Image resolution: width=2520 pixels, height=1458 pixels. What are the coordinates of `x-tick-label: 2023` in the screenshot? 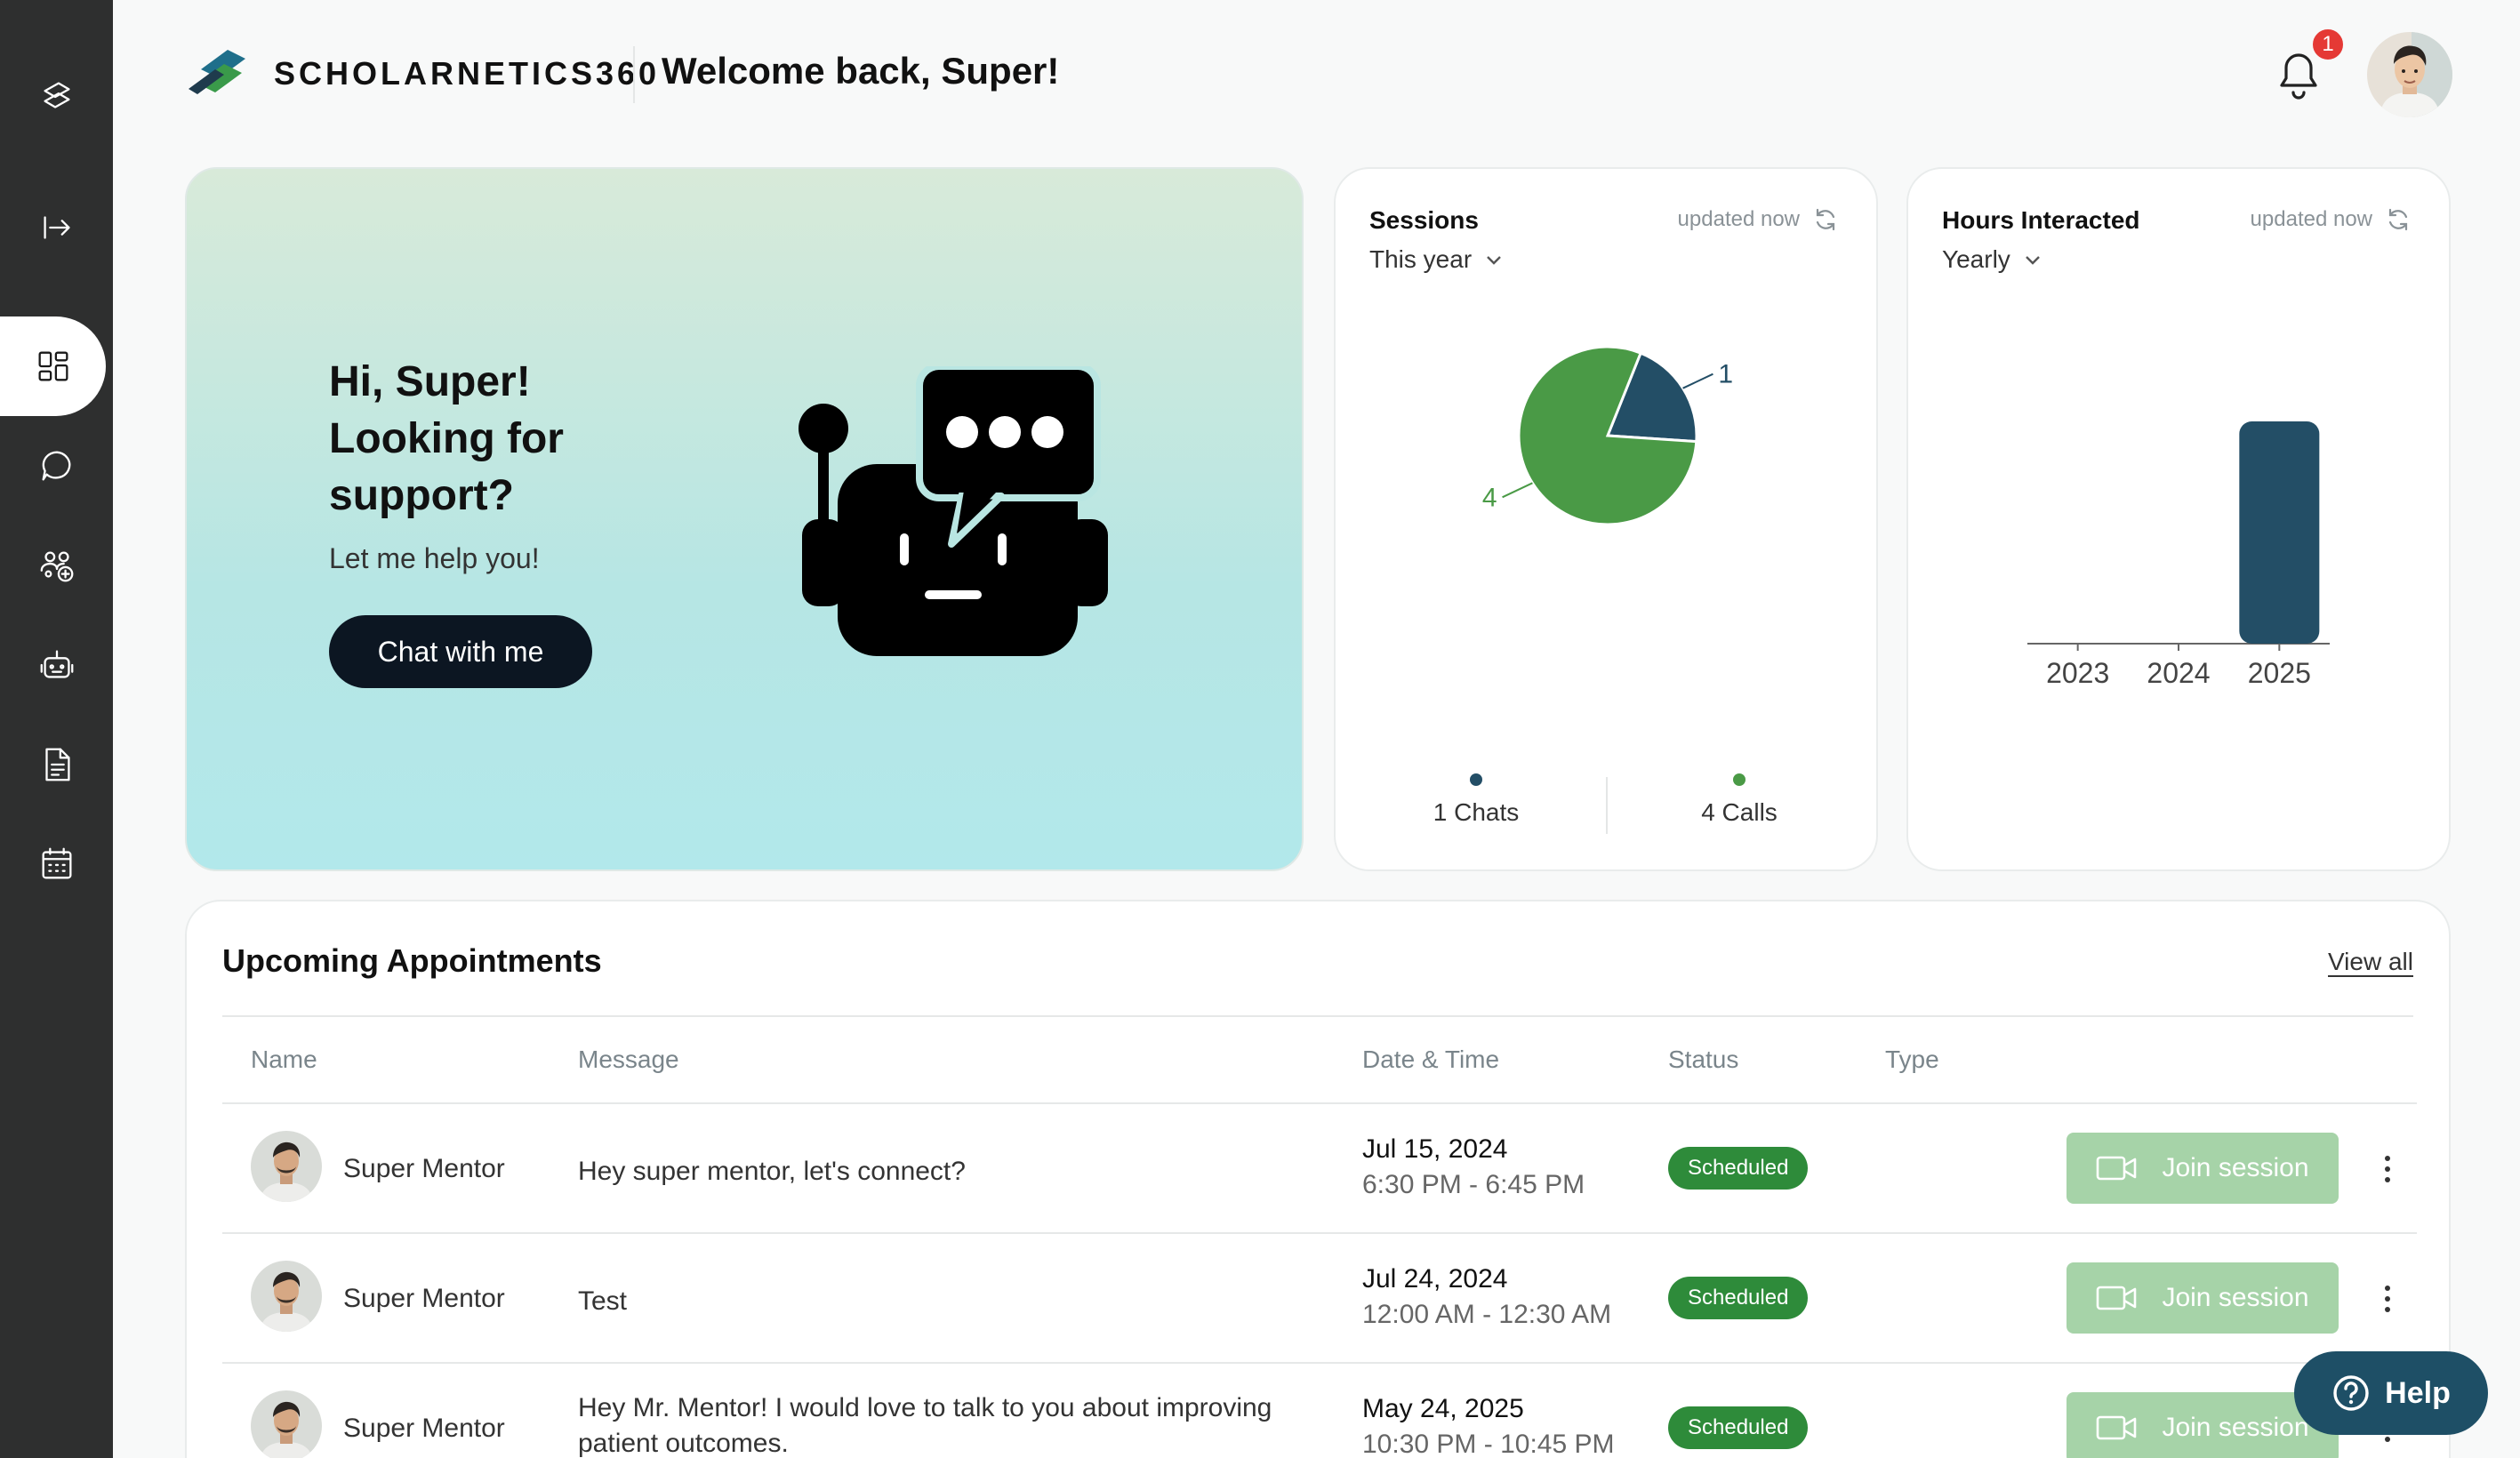 It's located at (2078, 673).